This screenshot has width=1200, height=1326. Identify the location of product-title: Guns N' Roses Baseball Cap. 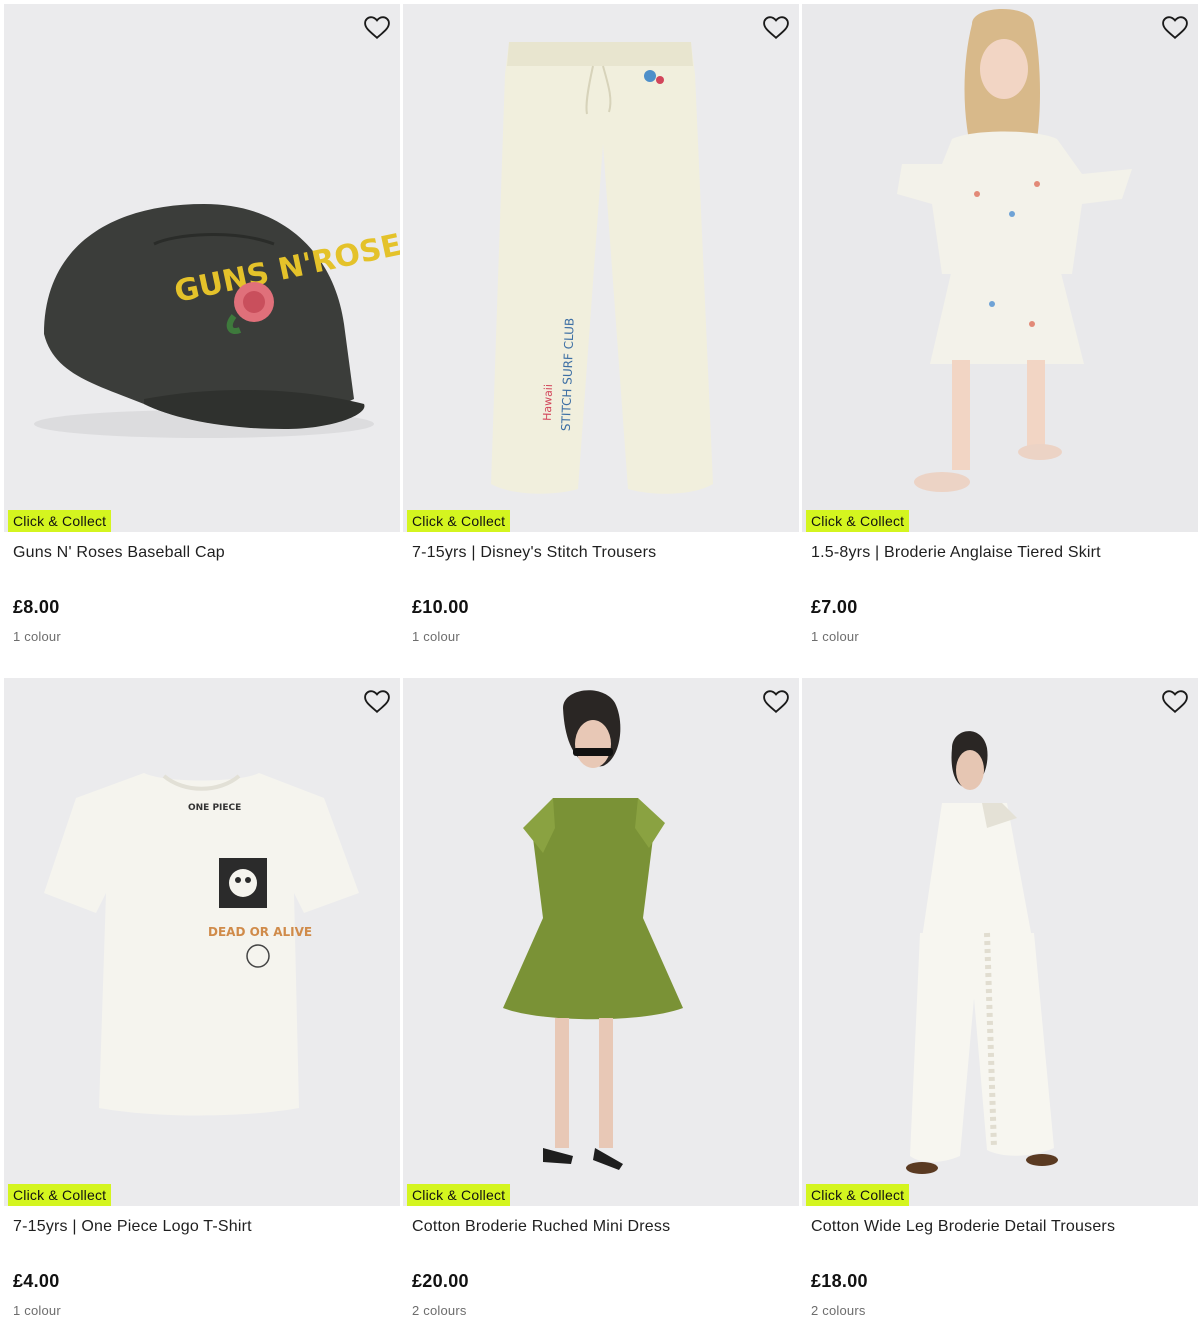
(206, 553).